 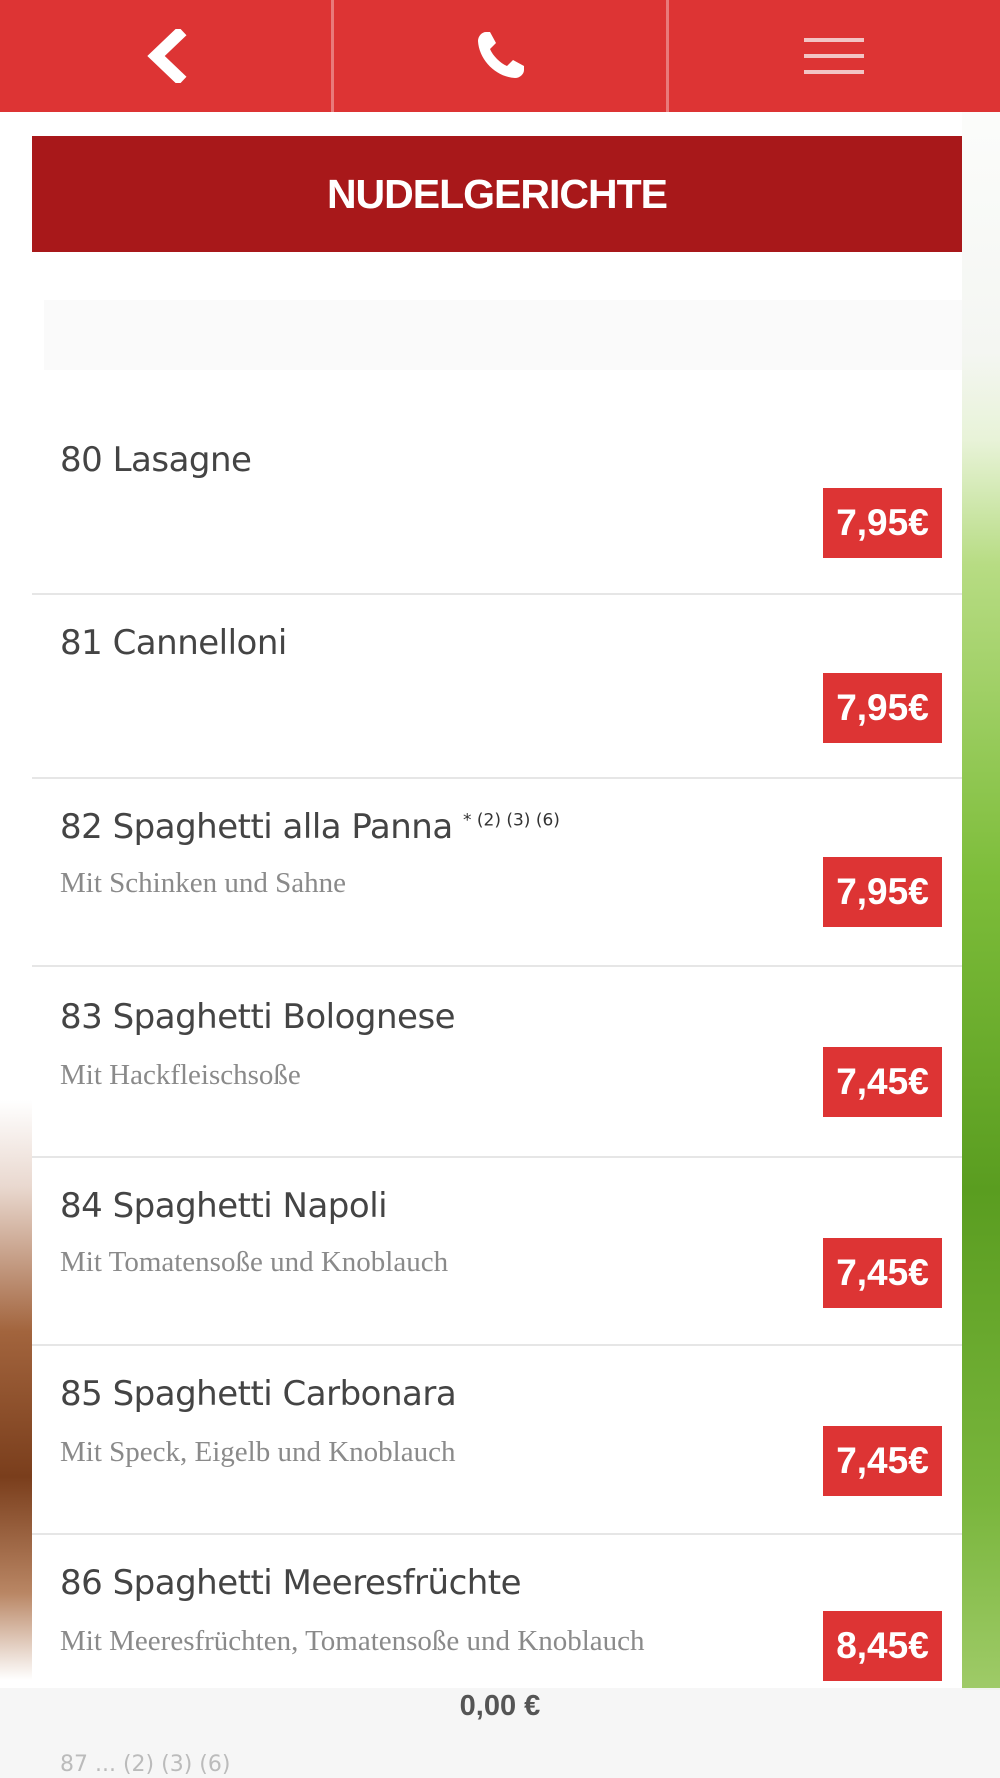 I want to click on item-description: Mit Hackfleischsoße, so click(x=180, y=1075).